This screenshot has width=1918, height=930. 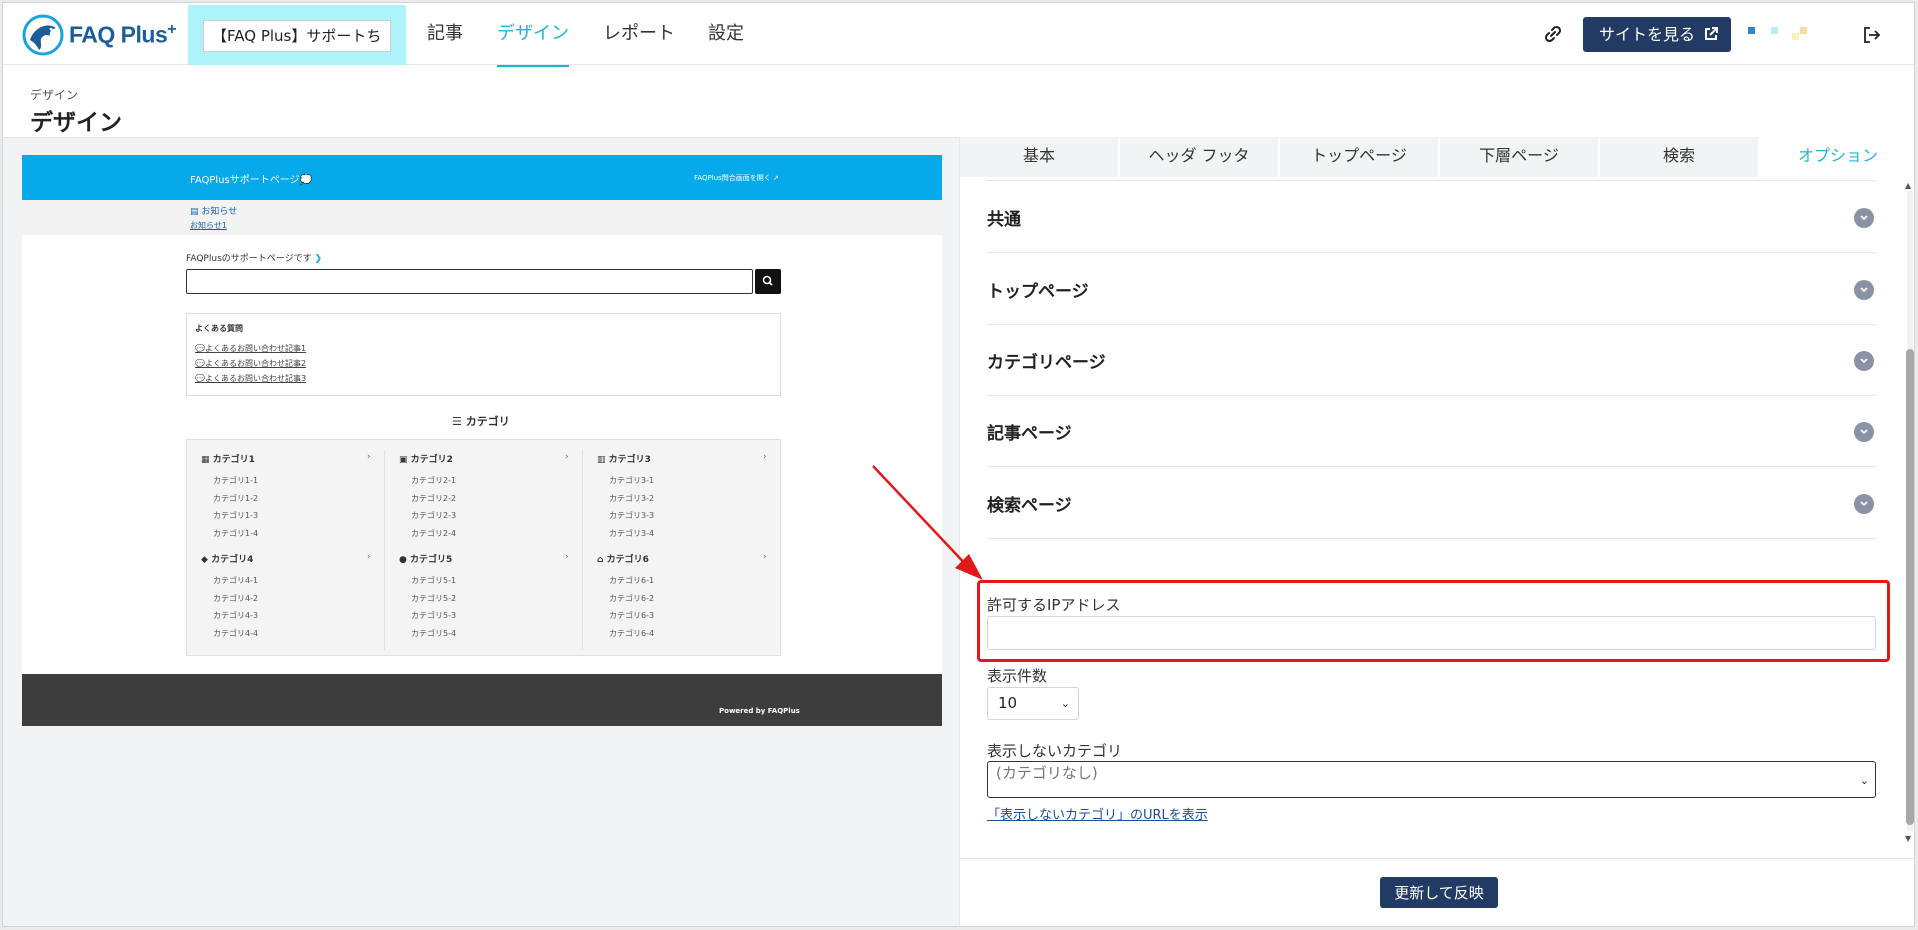 I want to click on preview-subcategory: カテゴリ6-1, so click(x=631, y=580).